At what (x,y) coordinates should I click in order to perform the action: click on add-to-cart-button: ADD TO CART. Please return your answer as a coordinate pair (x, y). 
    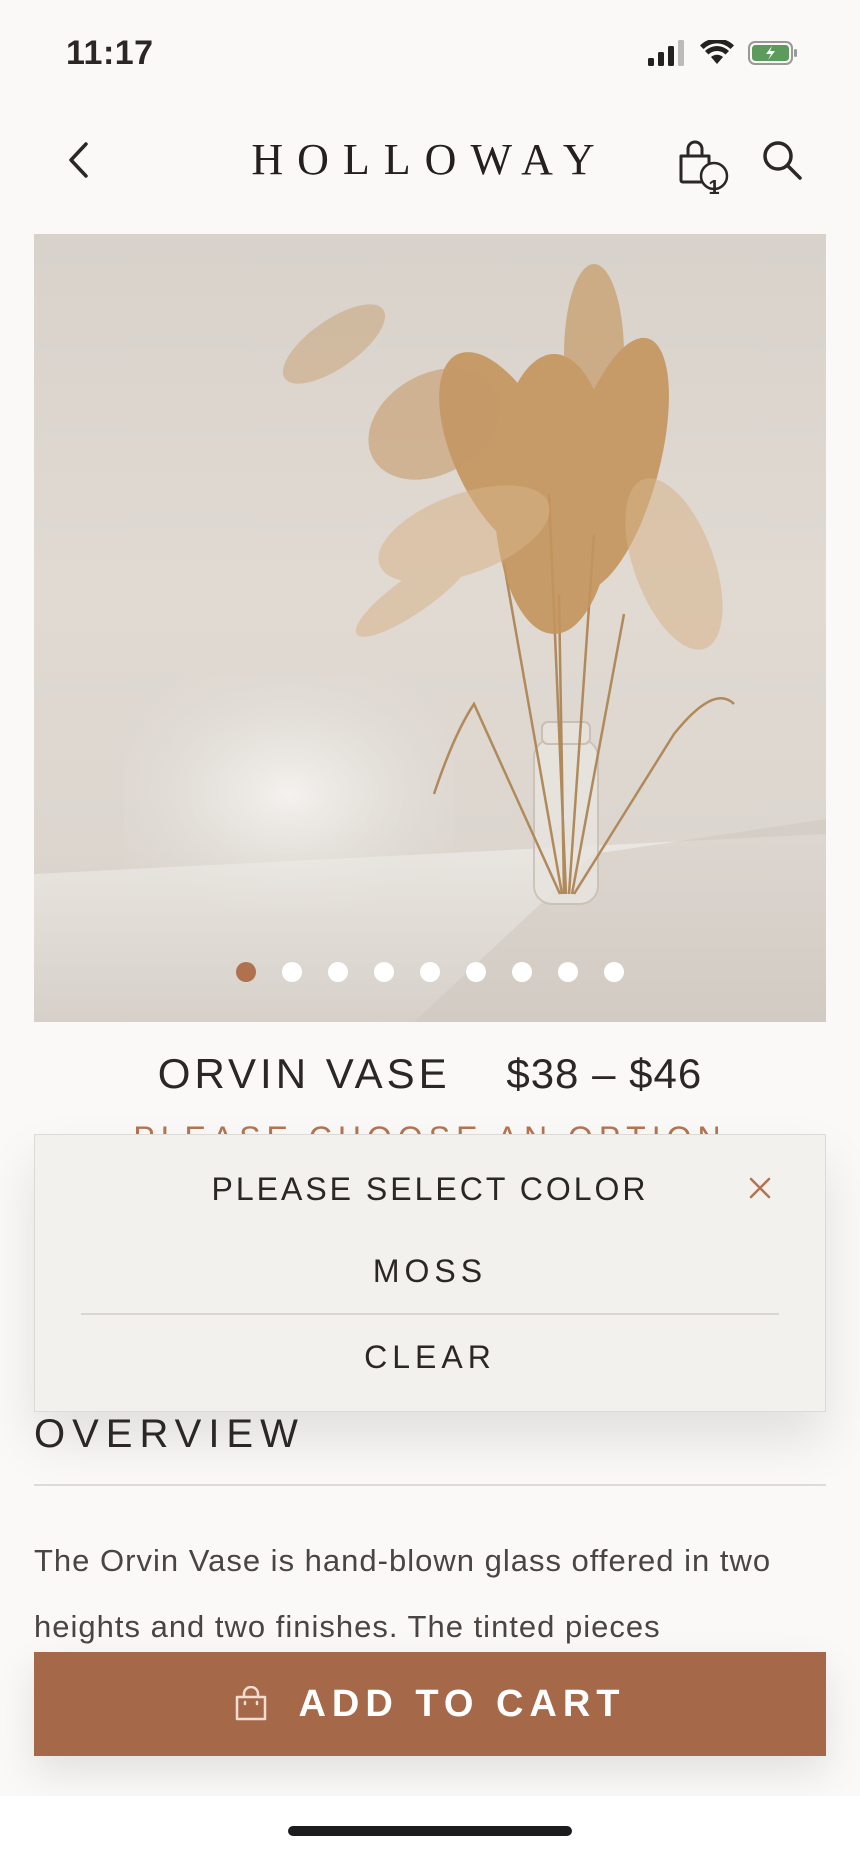
    Looking at the image, I should click on (430, 1704).